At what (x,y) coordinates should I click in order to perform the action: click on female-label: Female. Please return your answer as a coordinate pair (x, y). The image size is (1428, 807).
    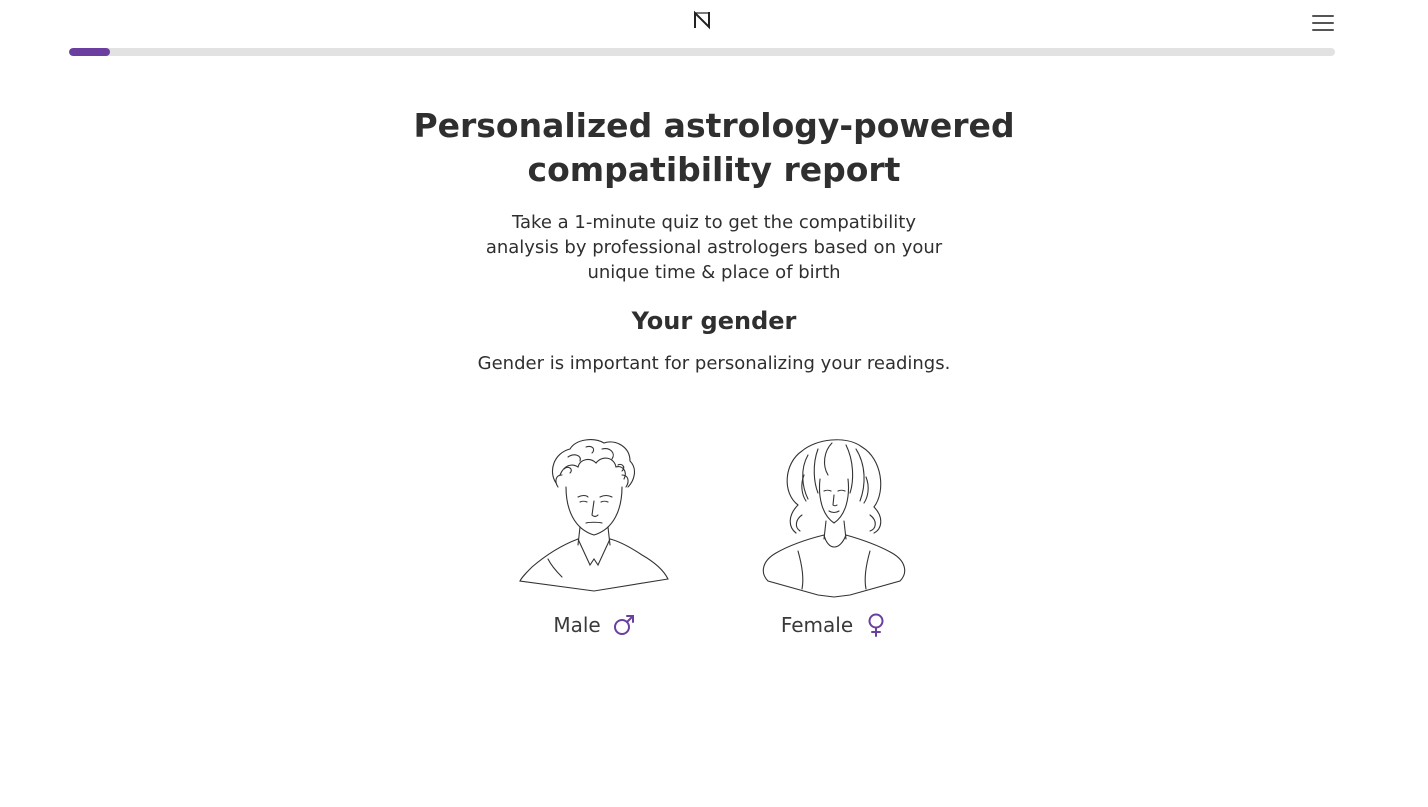
    Looking at the image, I should click on (817, 625).